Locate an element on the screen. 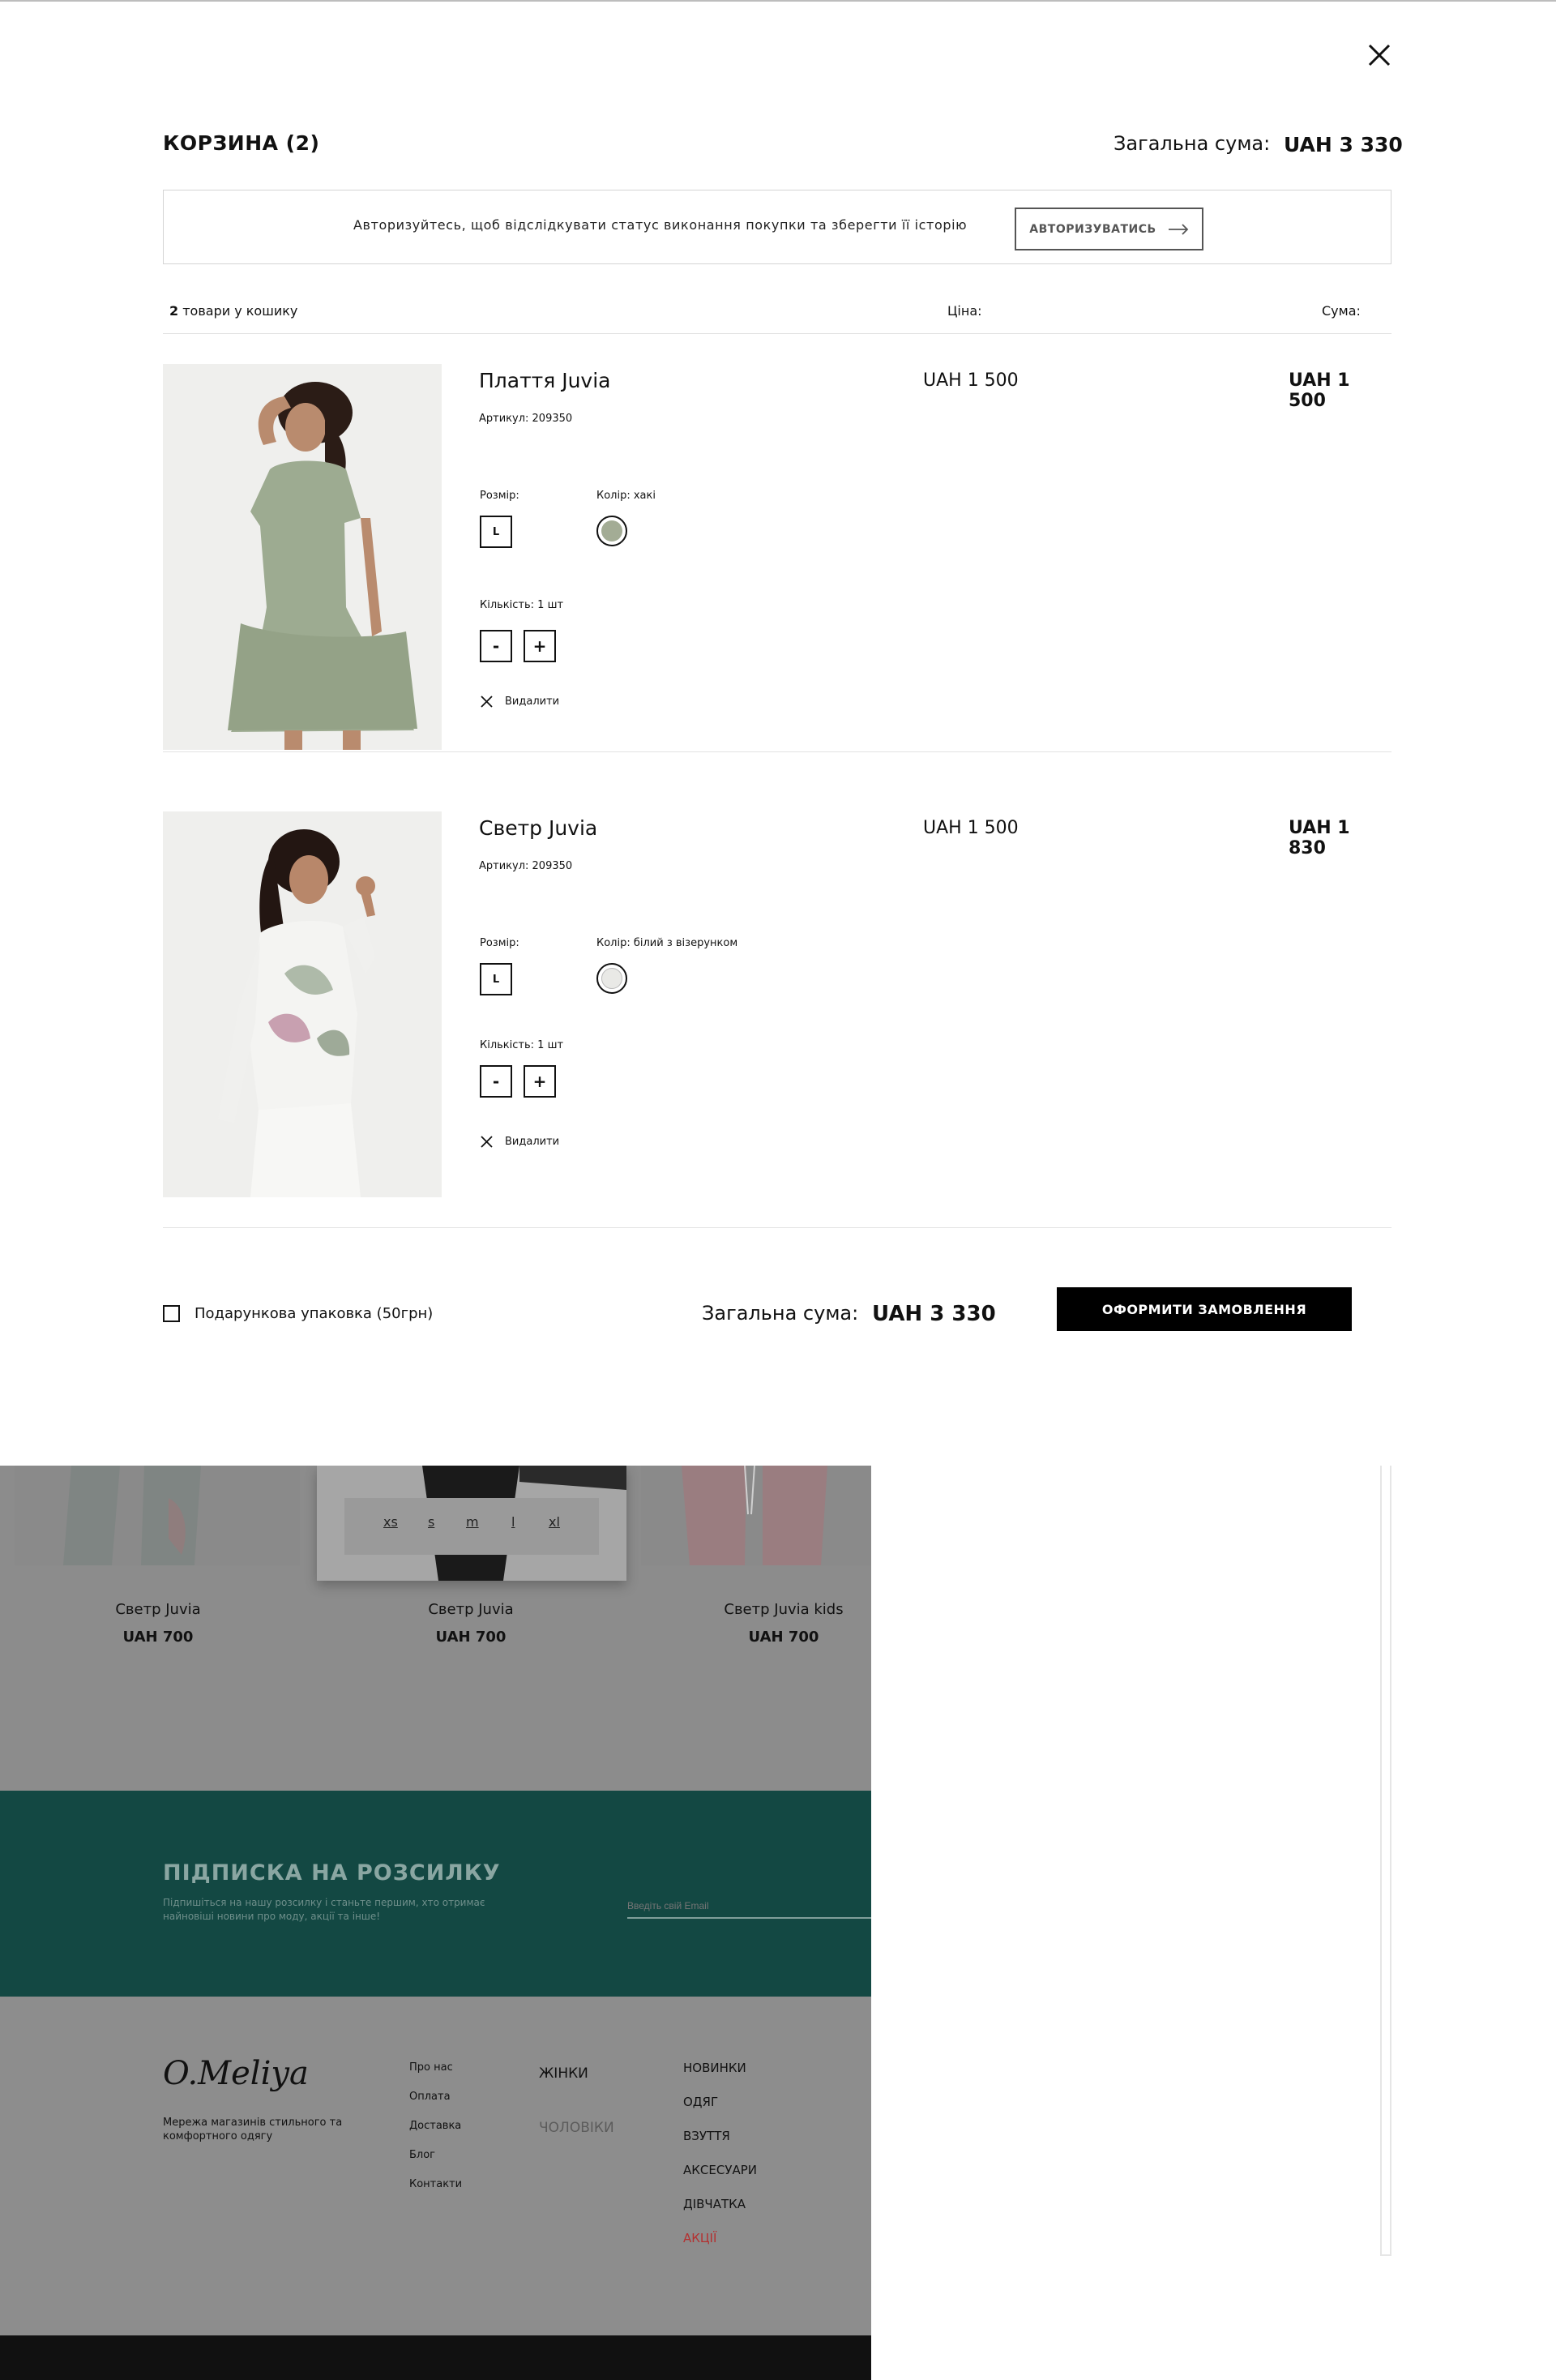 The height and width of the screenshot is (2380, 1556). footer-nav-sale: АКЦІЇ is located at coordinates (699, 2238).